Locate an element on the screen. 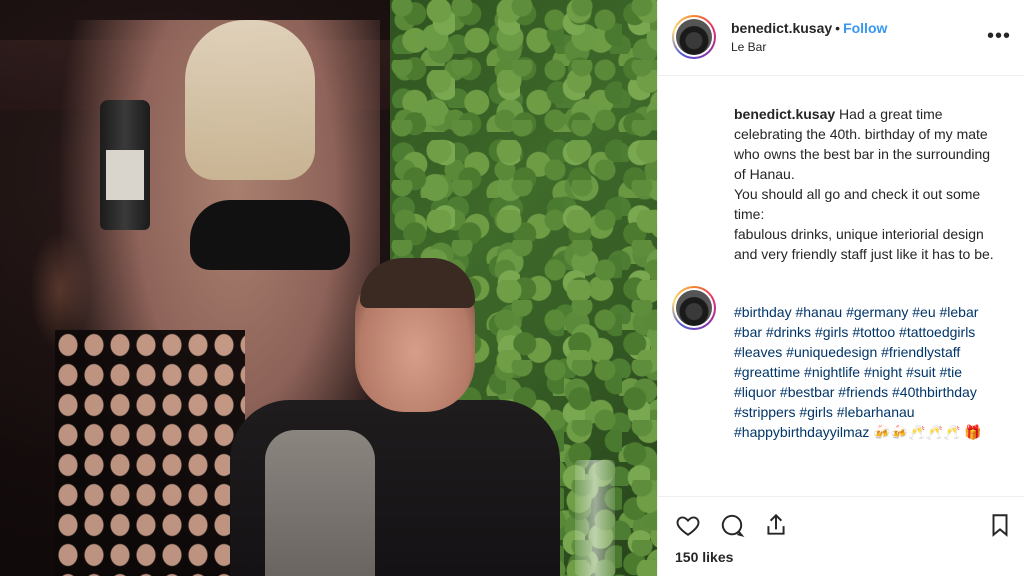 The height and width of the screenshot is (576, 1024). hashtag-link: #hanau is located at coordinates (818, 312).